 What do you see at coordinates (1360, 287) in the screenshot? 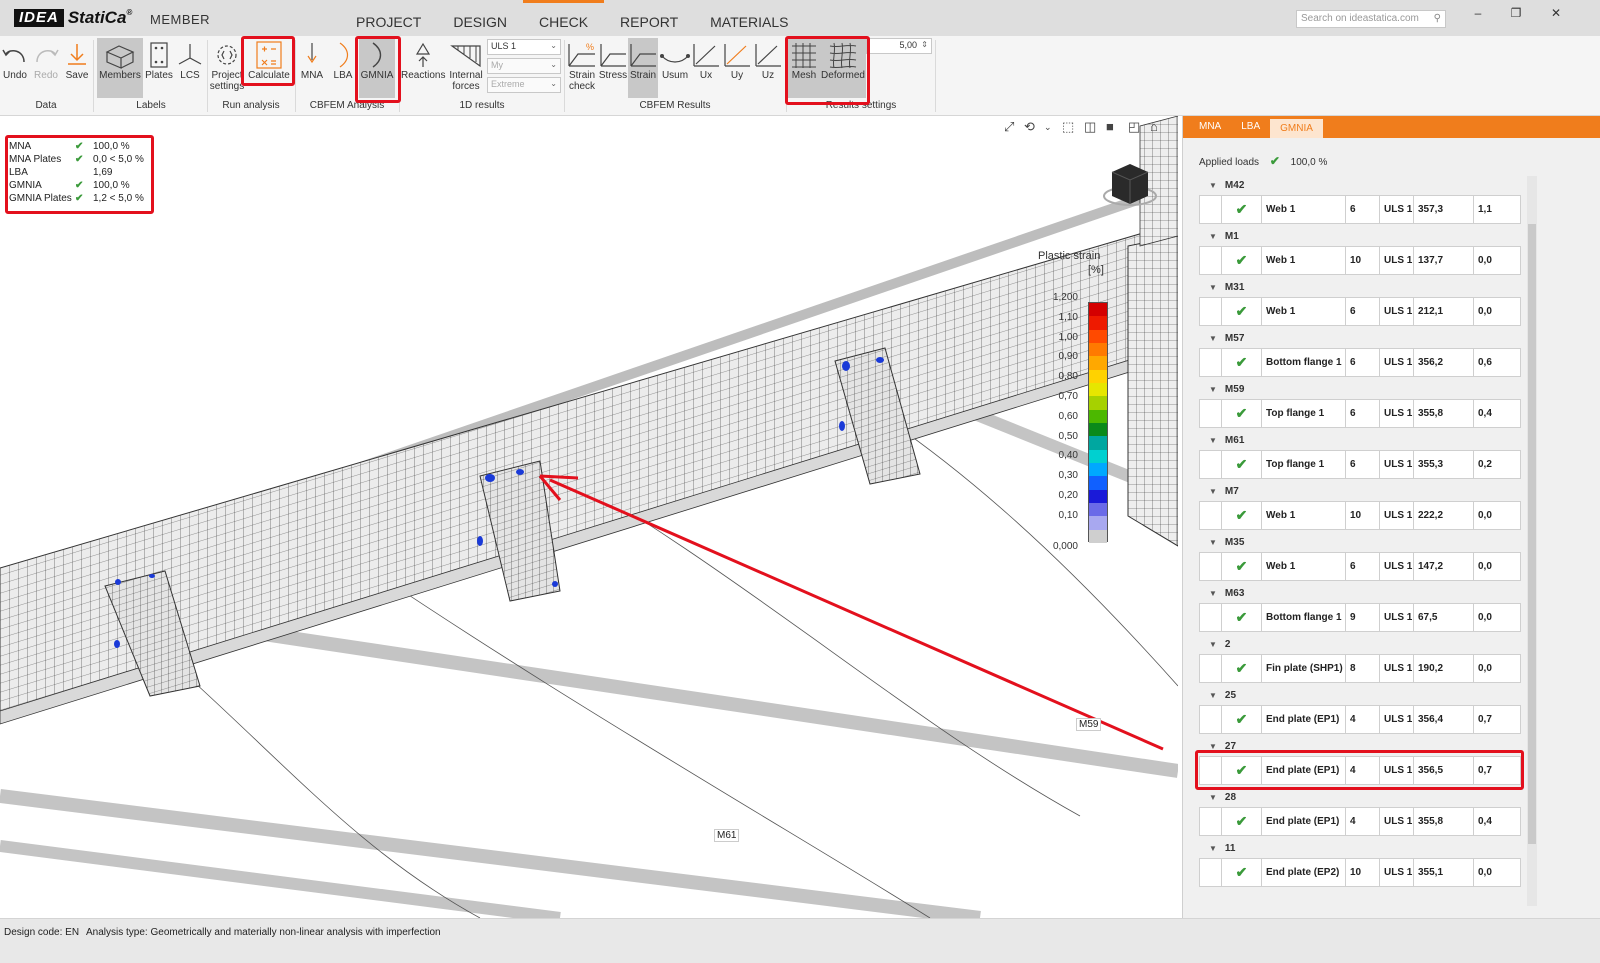
I see `result-group-header: ▼ M31` at bounding box center [1360, 287].